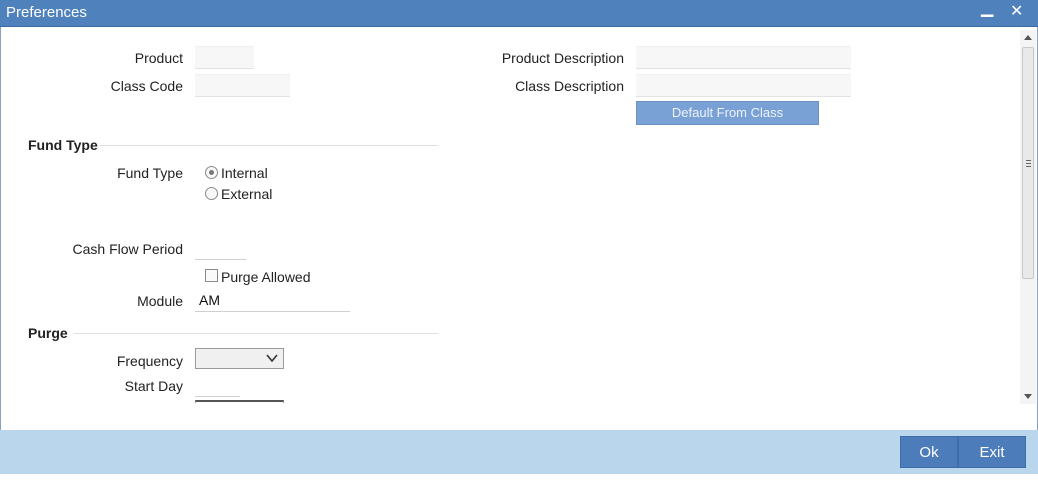 The width and height of the screenshot is (1038, 483). I want to click on scroll-up-arrow-icon, so click(1028, 37).